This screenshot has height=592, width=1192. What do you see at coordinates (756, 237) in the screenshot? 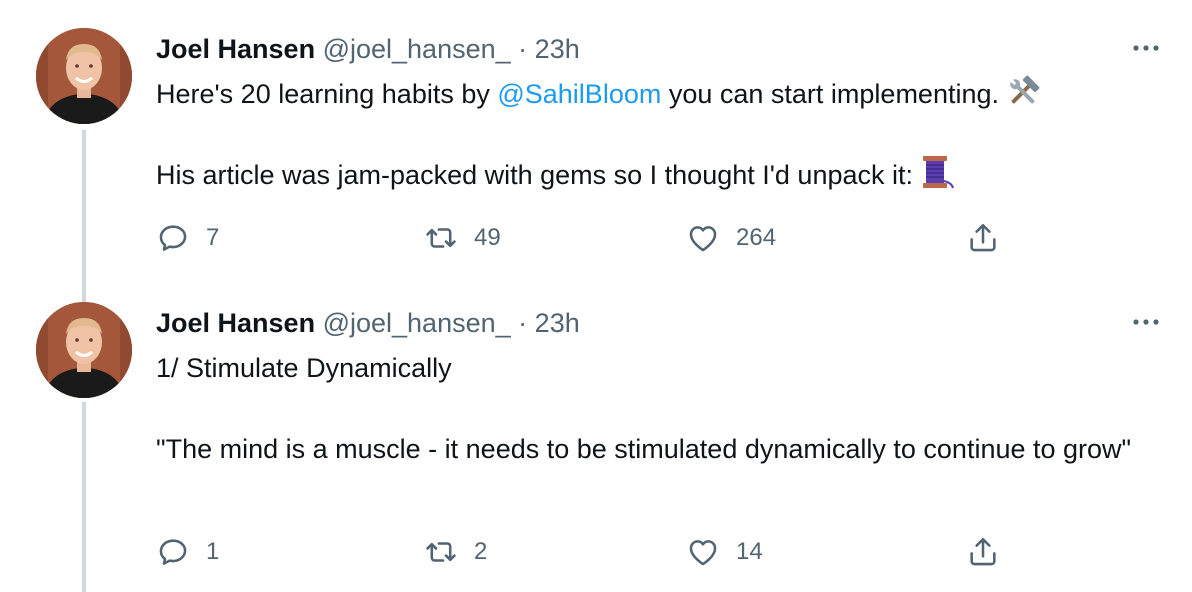
I see `like-count: 264` at bounding box center [756, 237].